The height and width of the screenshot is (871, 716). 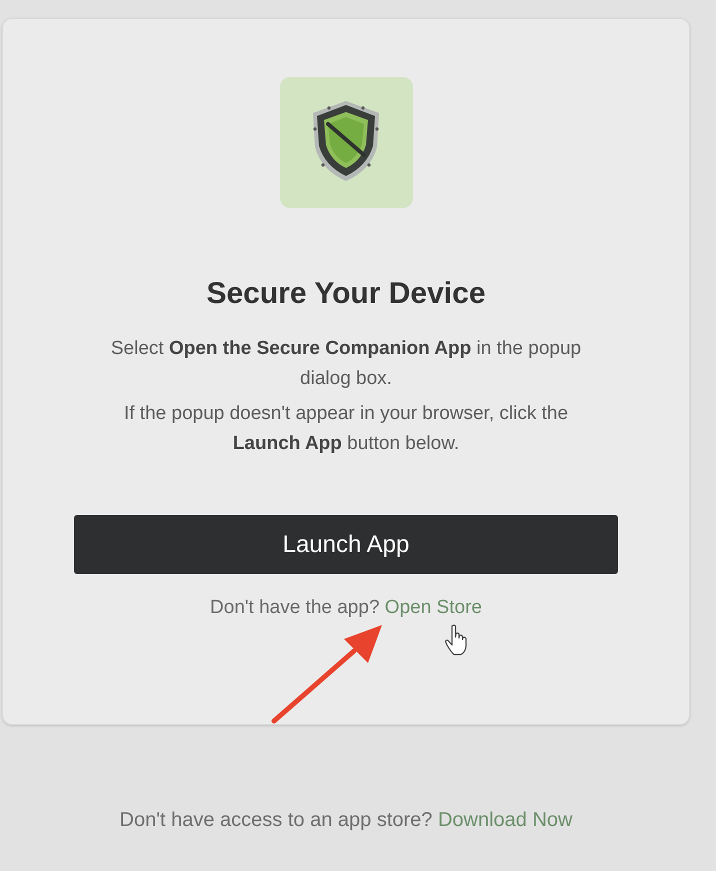 What do you see at coordinates (456, 640) in the screenshot?
I see `hand-cursor-icon` at bounding box center [456, 640].